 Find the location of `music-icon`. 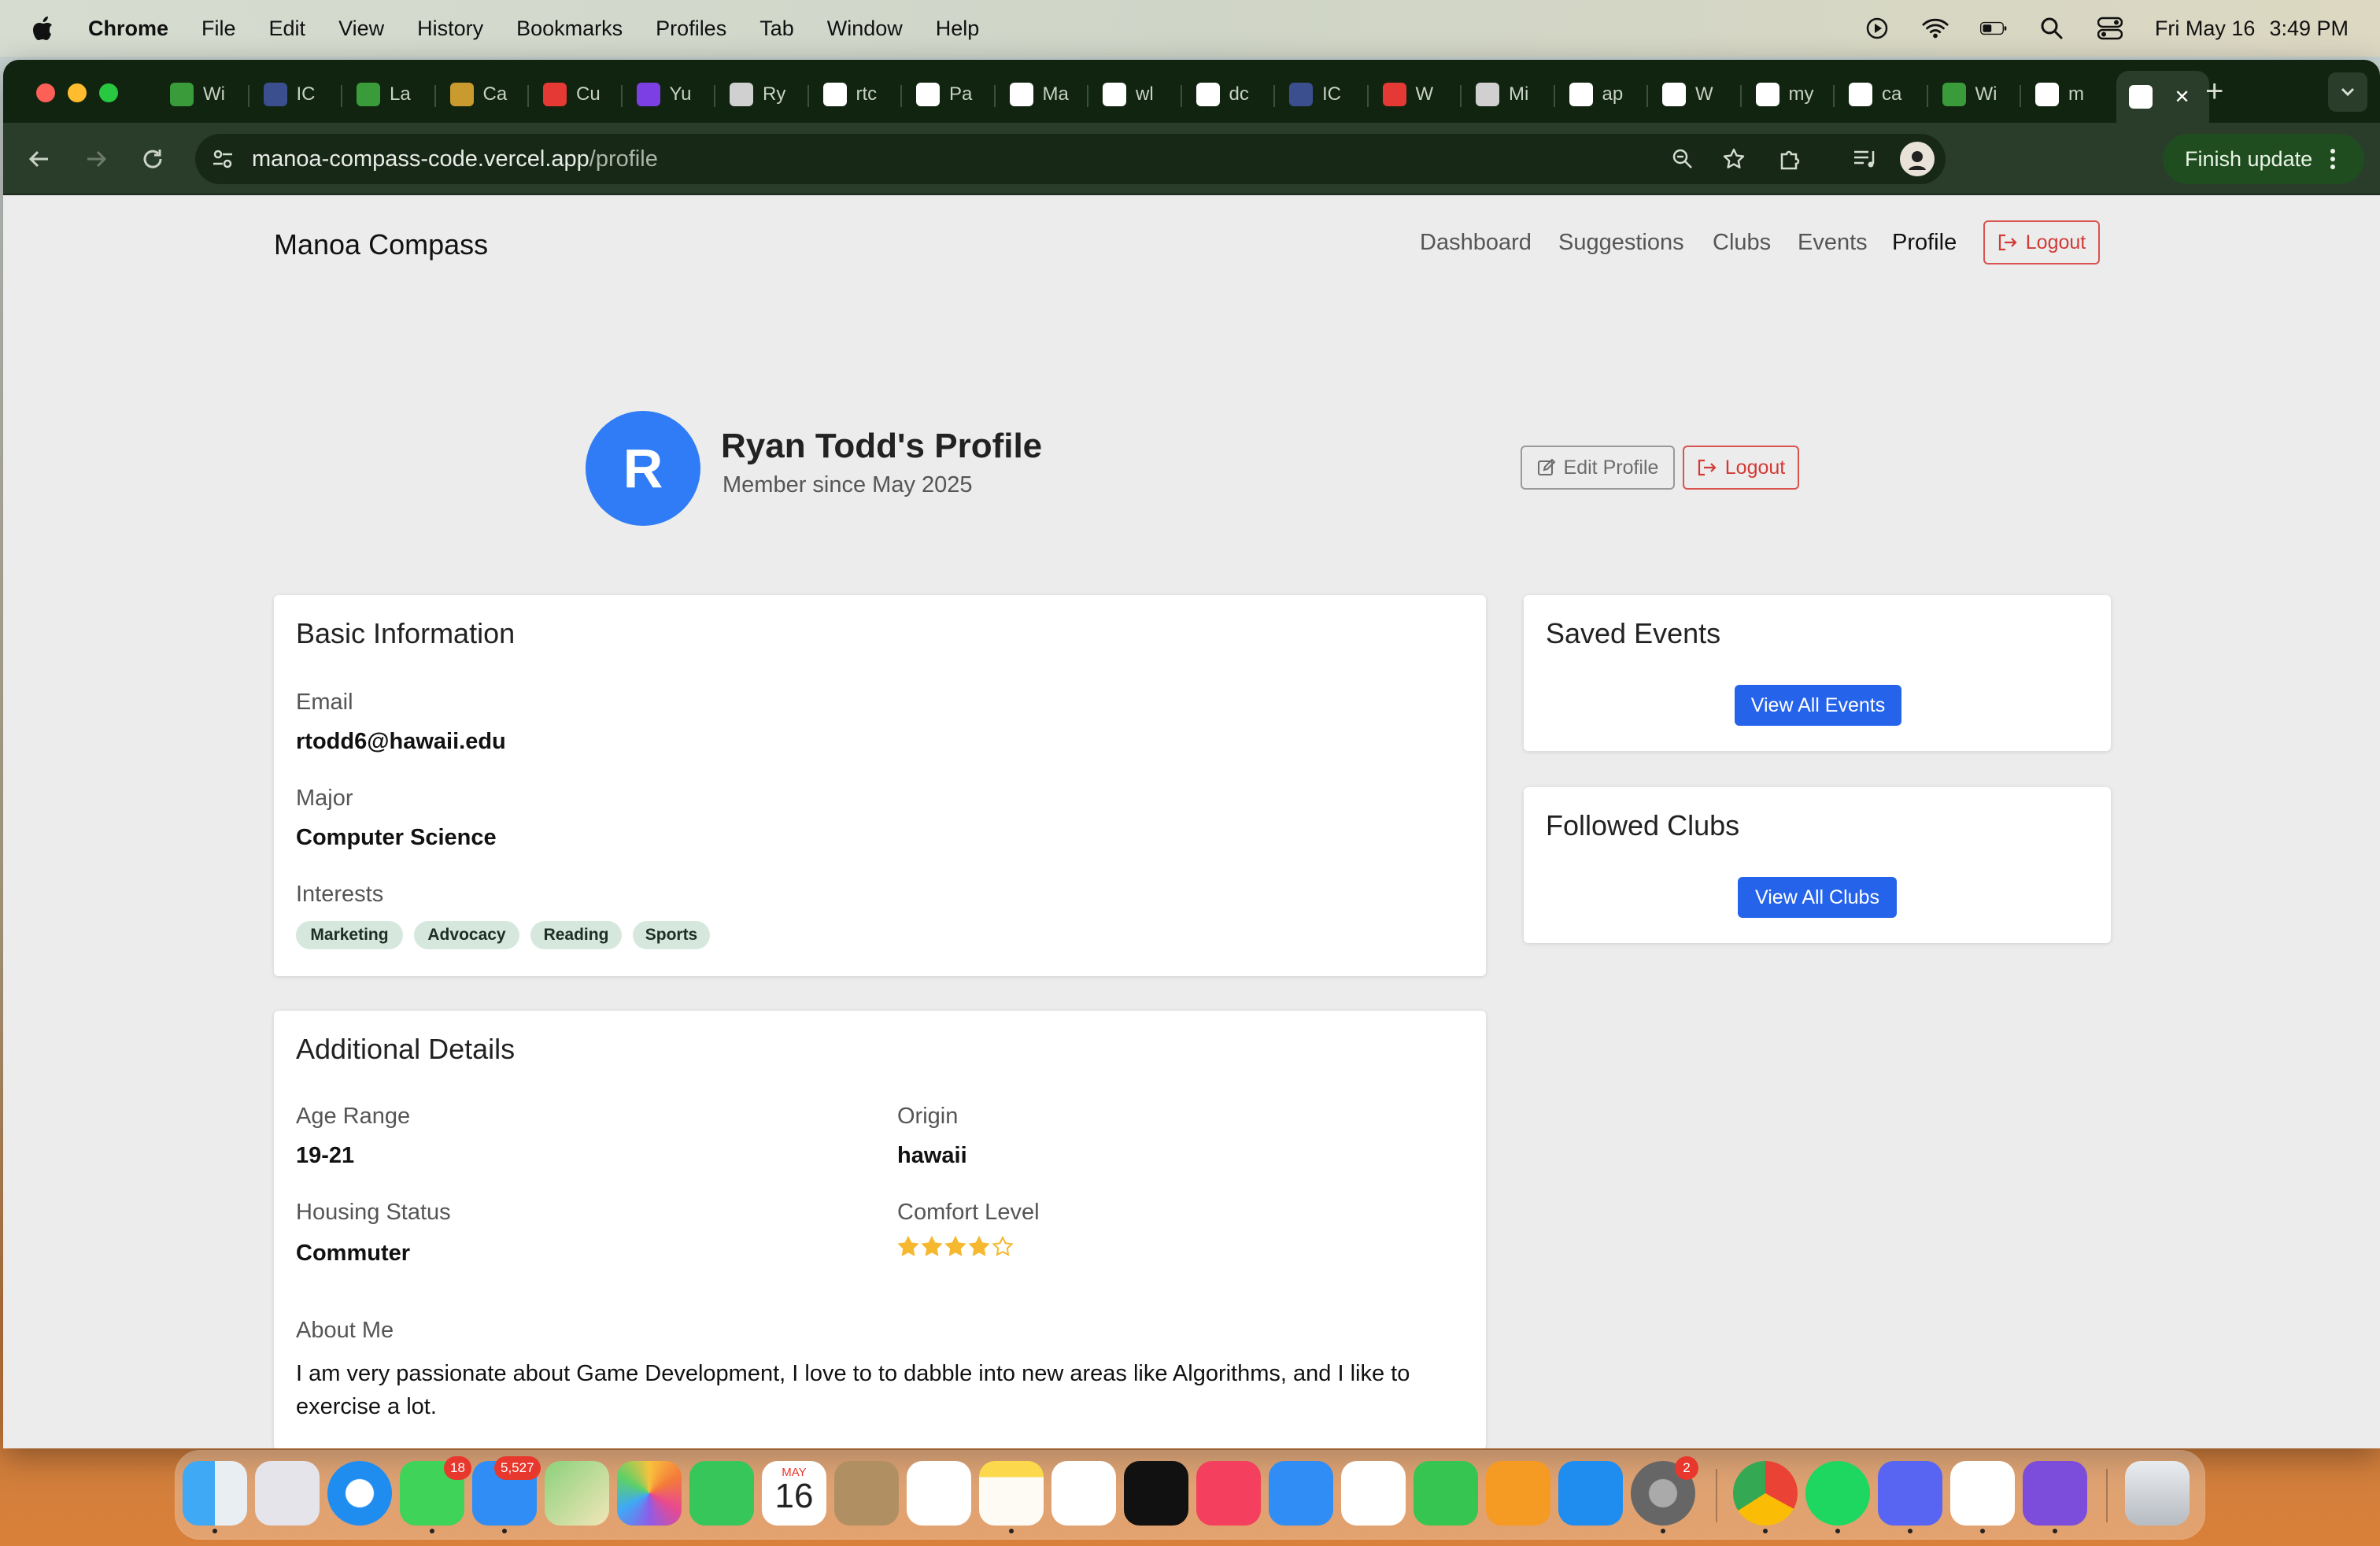

music-icon is located at coordinates (1228, 1493).